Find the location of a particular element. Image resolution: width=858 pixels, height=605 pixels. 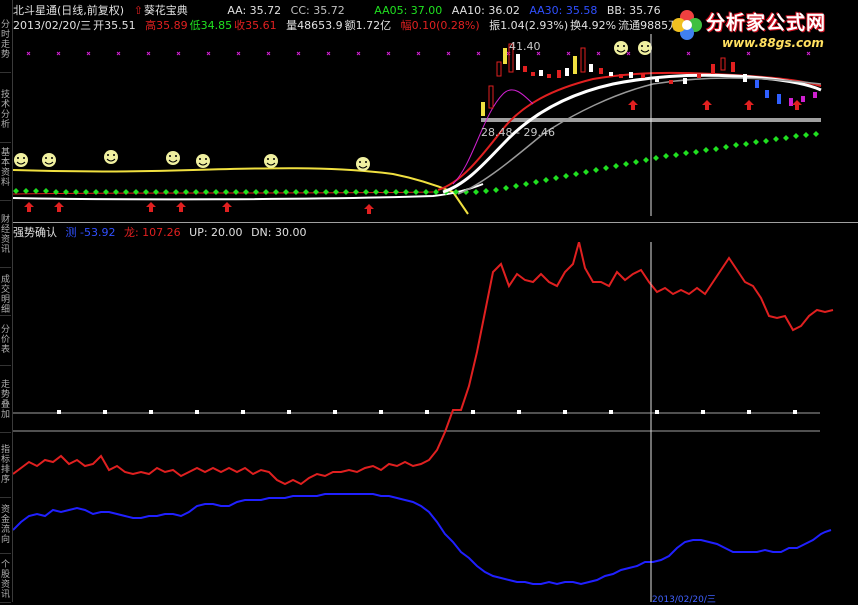

quote-volume: 量48653.9 is located at coordinates (314, 25).